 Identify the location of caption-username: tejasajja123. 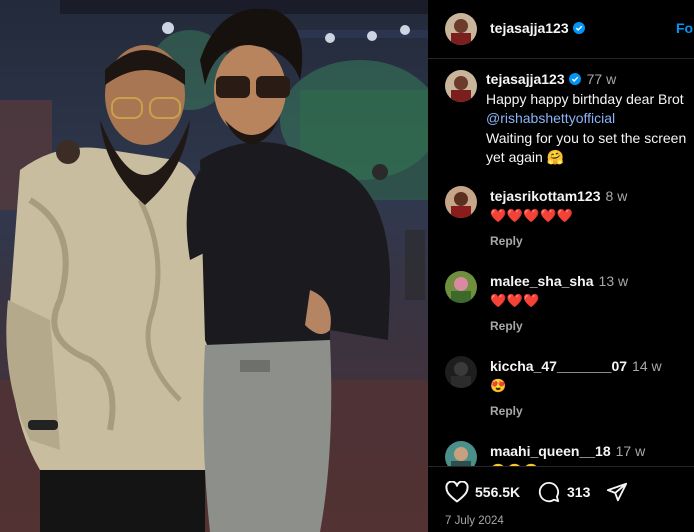
(525, 79).